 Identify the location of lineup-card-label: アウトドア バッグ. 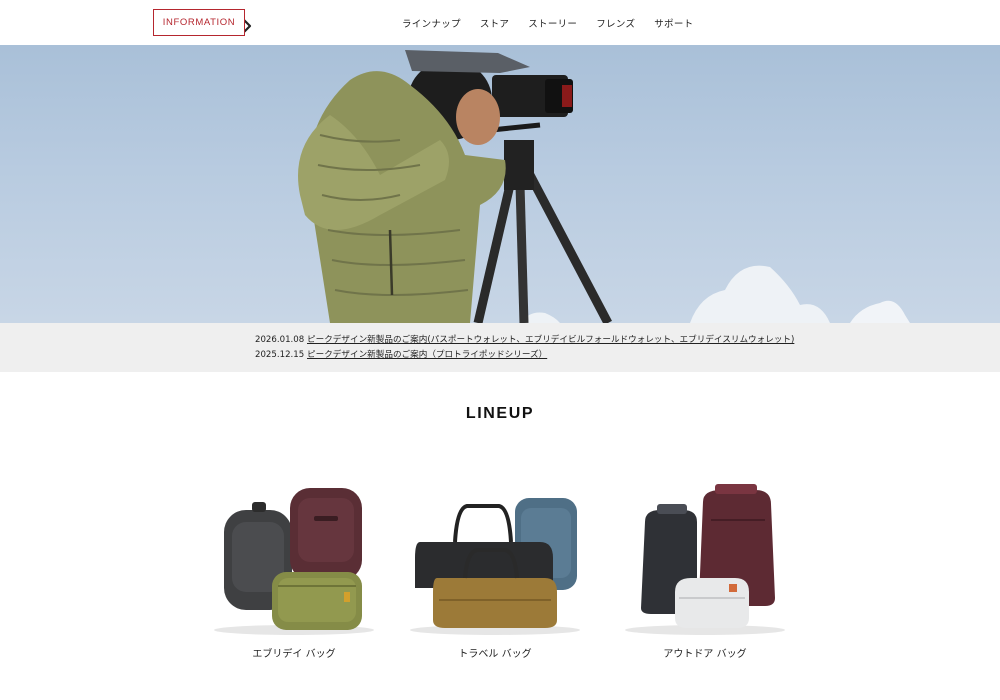
(705, 654).